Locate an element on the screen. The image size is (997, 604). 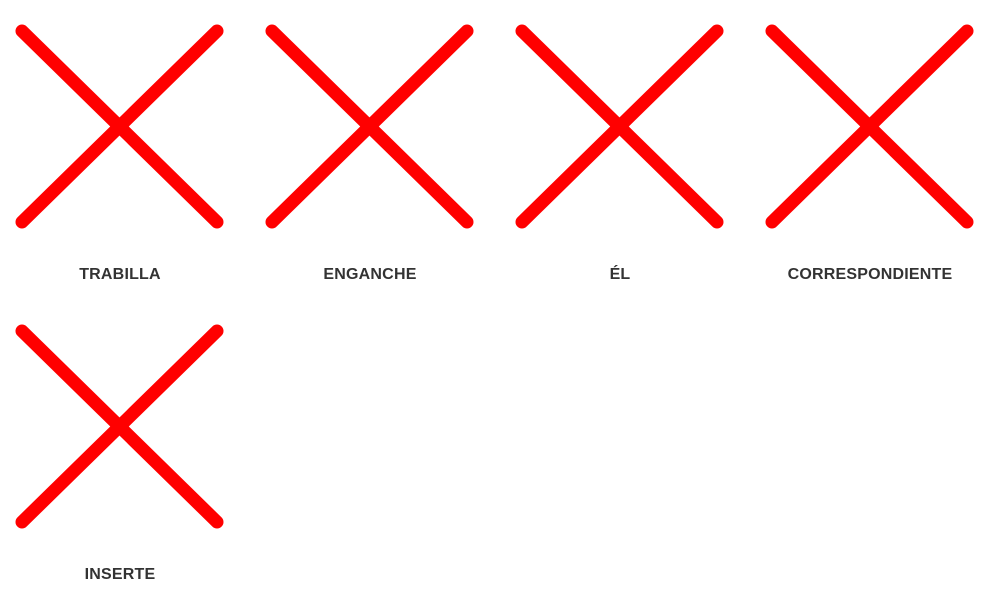
word-label: CORRESPONDIENTE is located at coordinates (870, 274).